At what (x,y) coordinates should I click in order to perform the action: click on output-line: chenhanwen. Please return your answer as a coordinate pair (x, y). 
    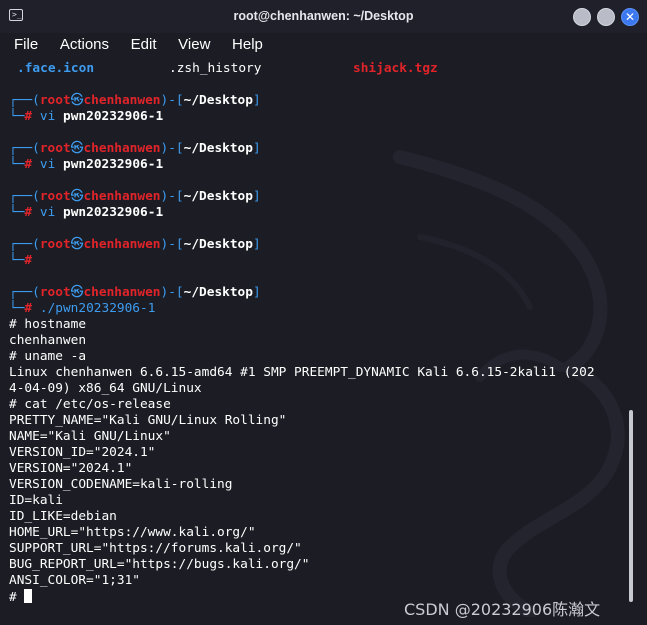
    Looking at the image, I should click on (48, 340).